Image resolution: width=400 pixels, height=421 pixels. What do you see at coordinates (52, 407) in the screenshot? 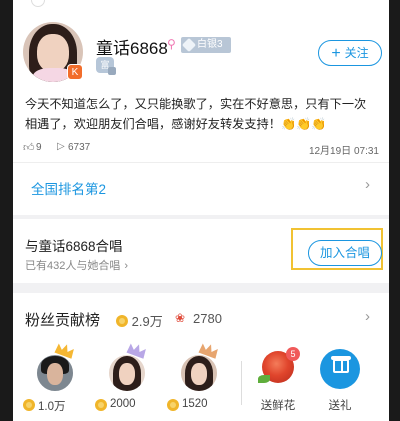
I see `fan-contribution: 1.0万` at bounding box center [52, 407].